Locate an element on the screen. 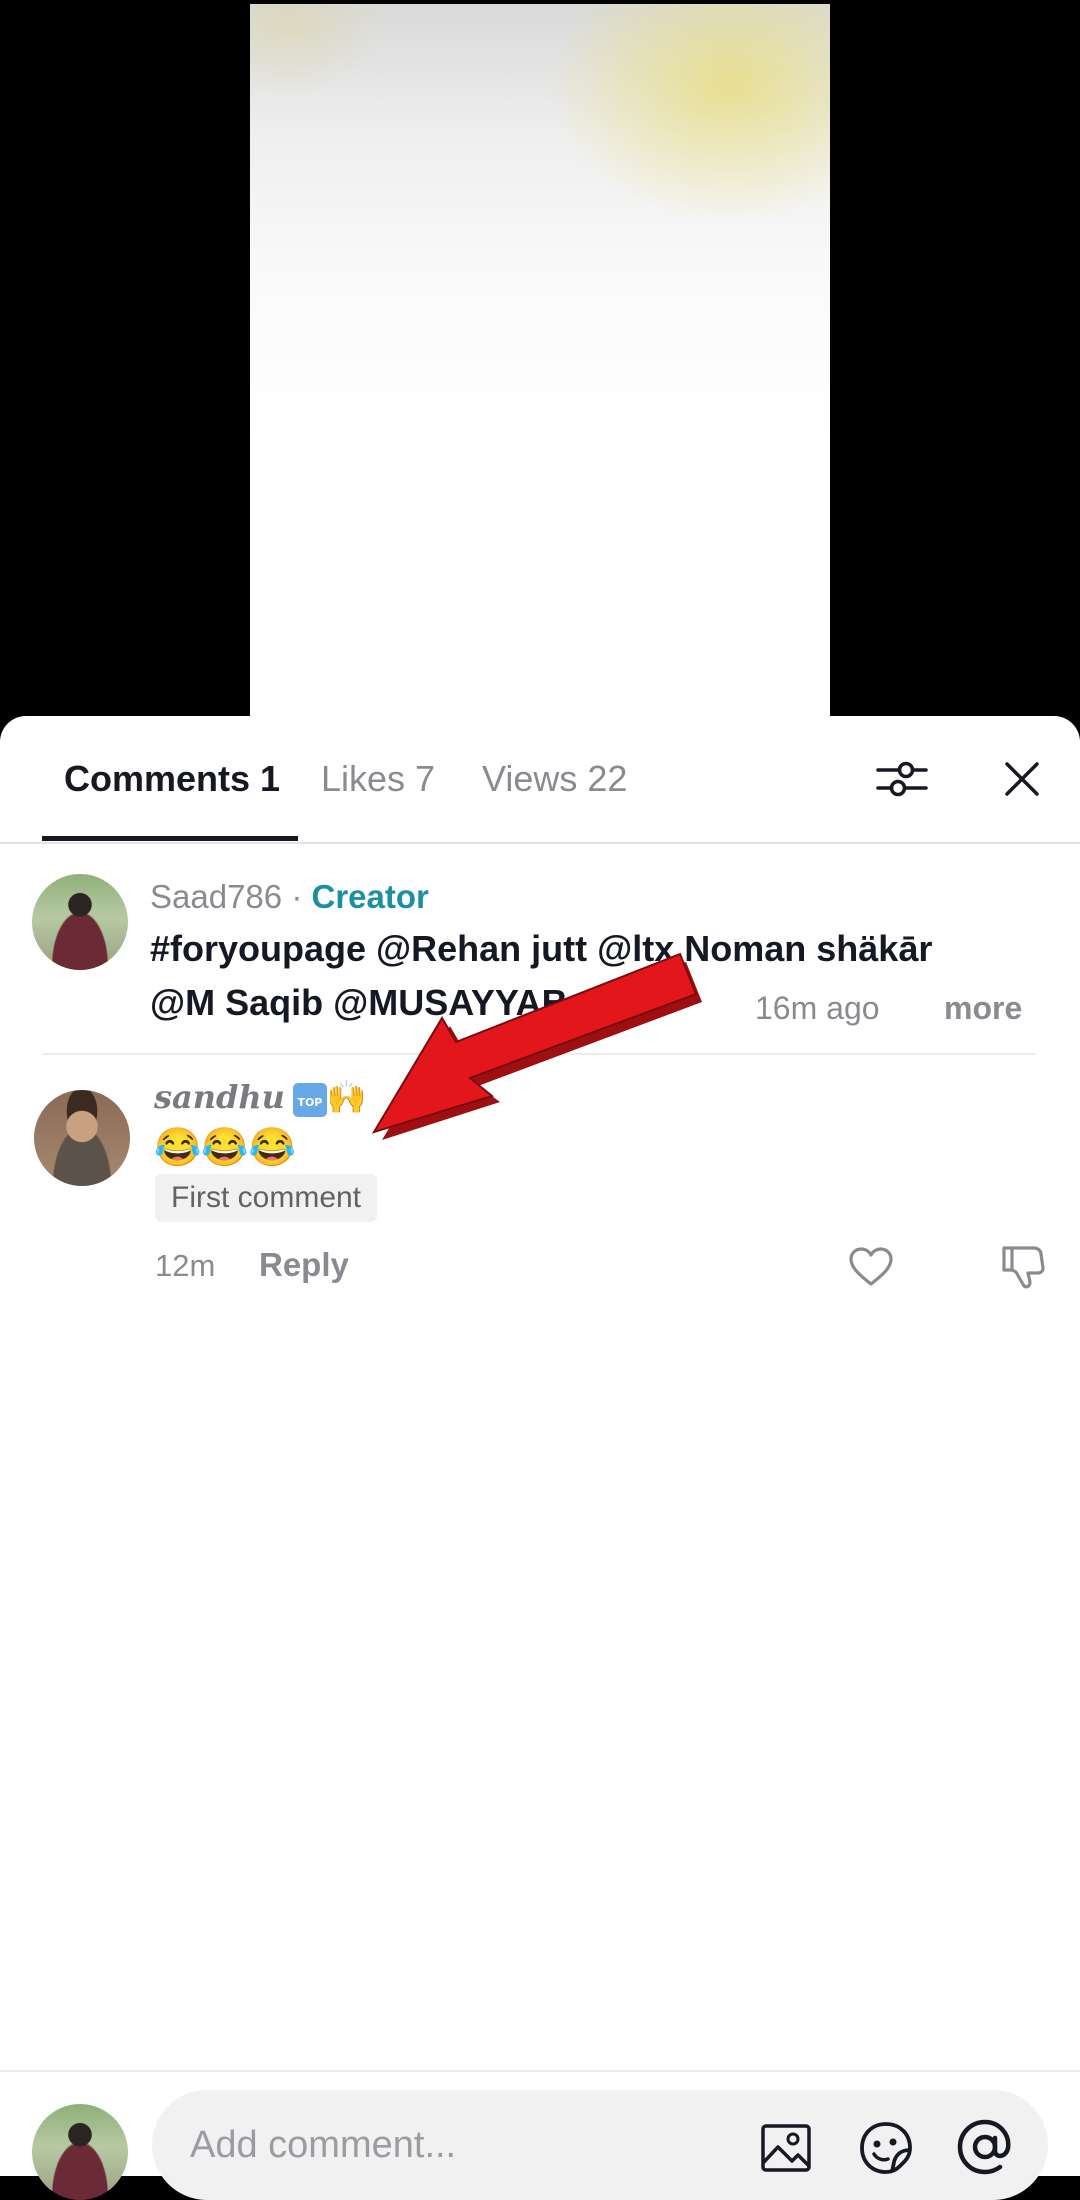 The image size is (1080, 2200). more-button: more is located at coordinates (983, 1008).